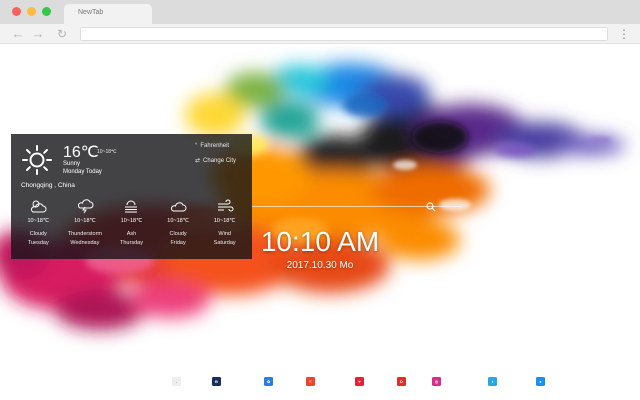  I want to click on browser-tab: NewTab, so click(108, 14).